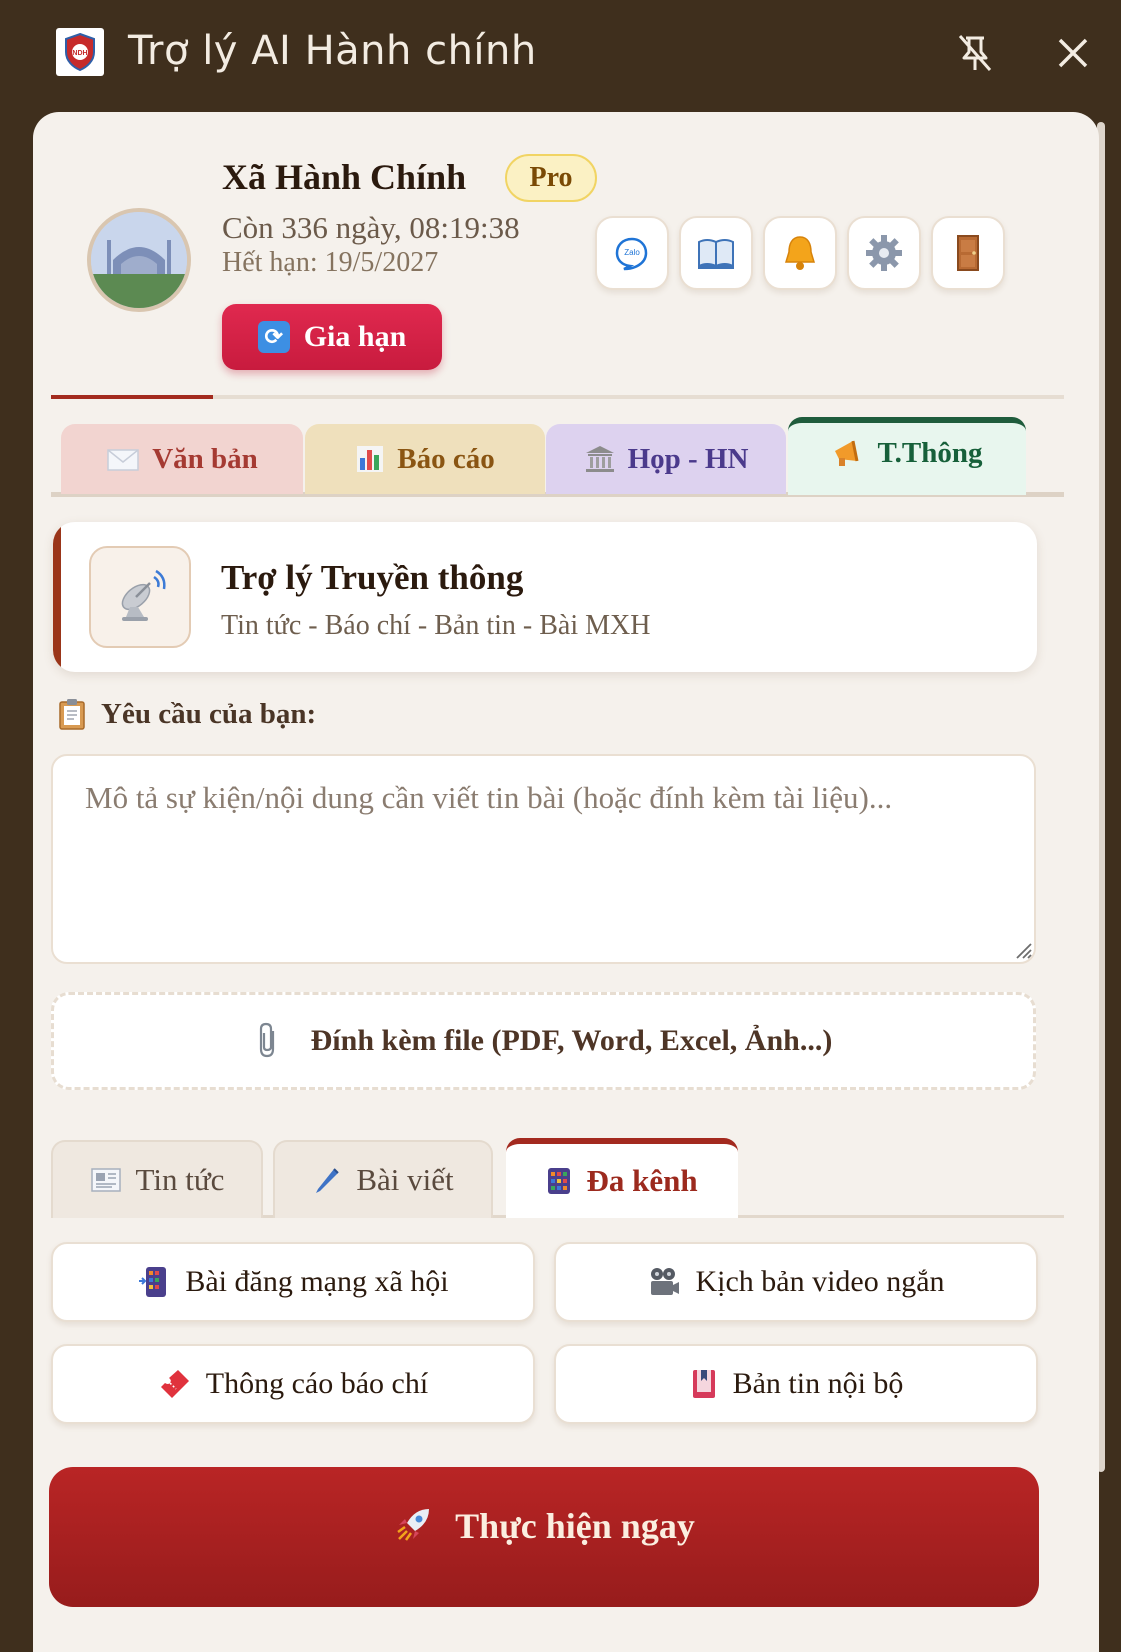 The height and width of the screenshot is (1652, 1121). I want to click on notifications-button, so click(800, 253).